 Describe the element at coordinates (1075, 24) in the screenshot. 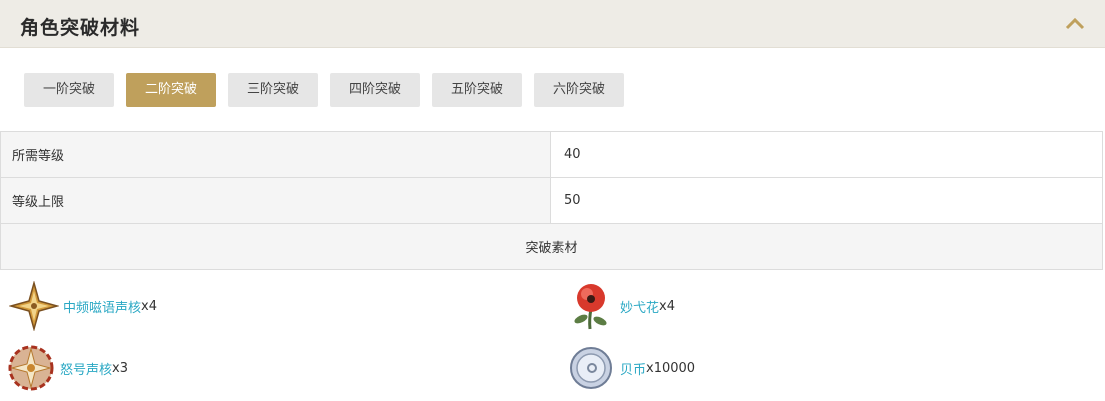

I see `chevron-up-icon` at that location.